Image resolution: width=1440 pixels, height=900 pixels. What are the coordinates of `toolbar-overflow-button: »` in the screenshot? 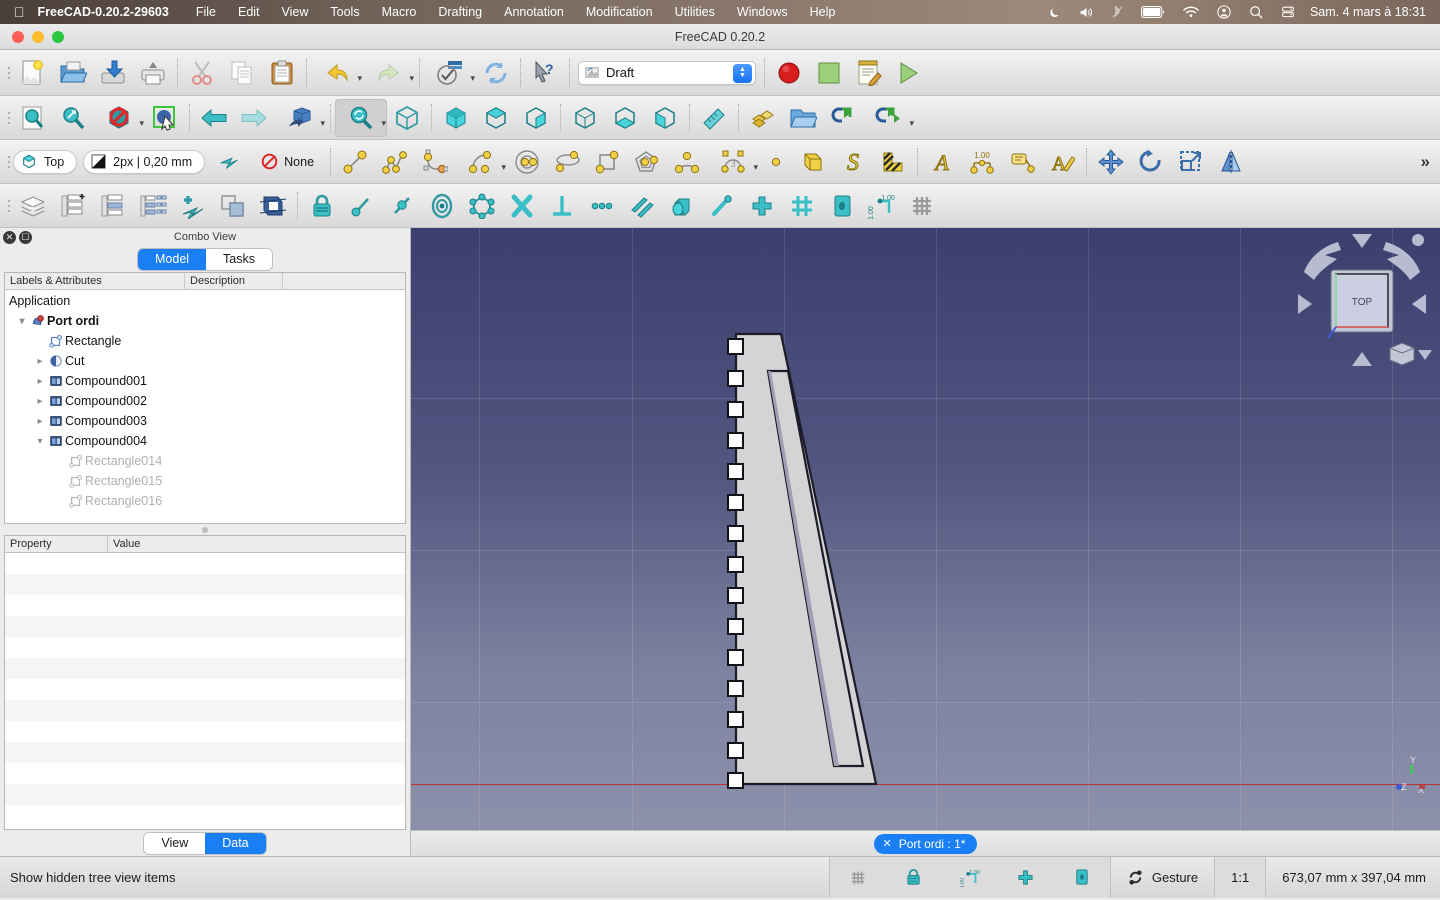 It's located at (1430, 162).